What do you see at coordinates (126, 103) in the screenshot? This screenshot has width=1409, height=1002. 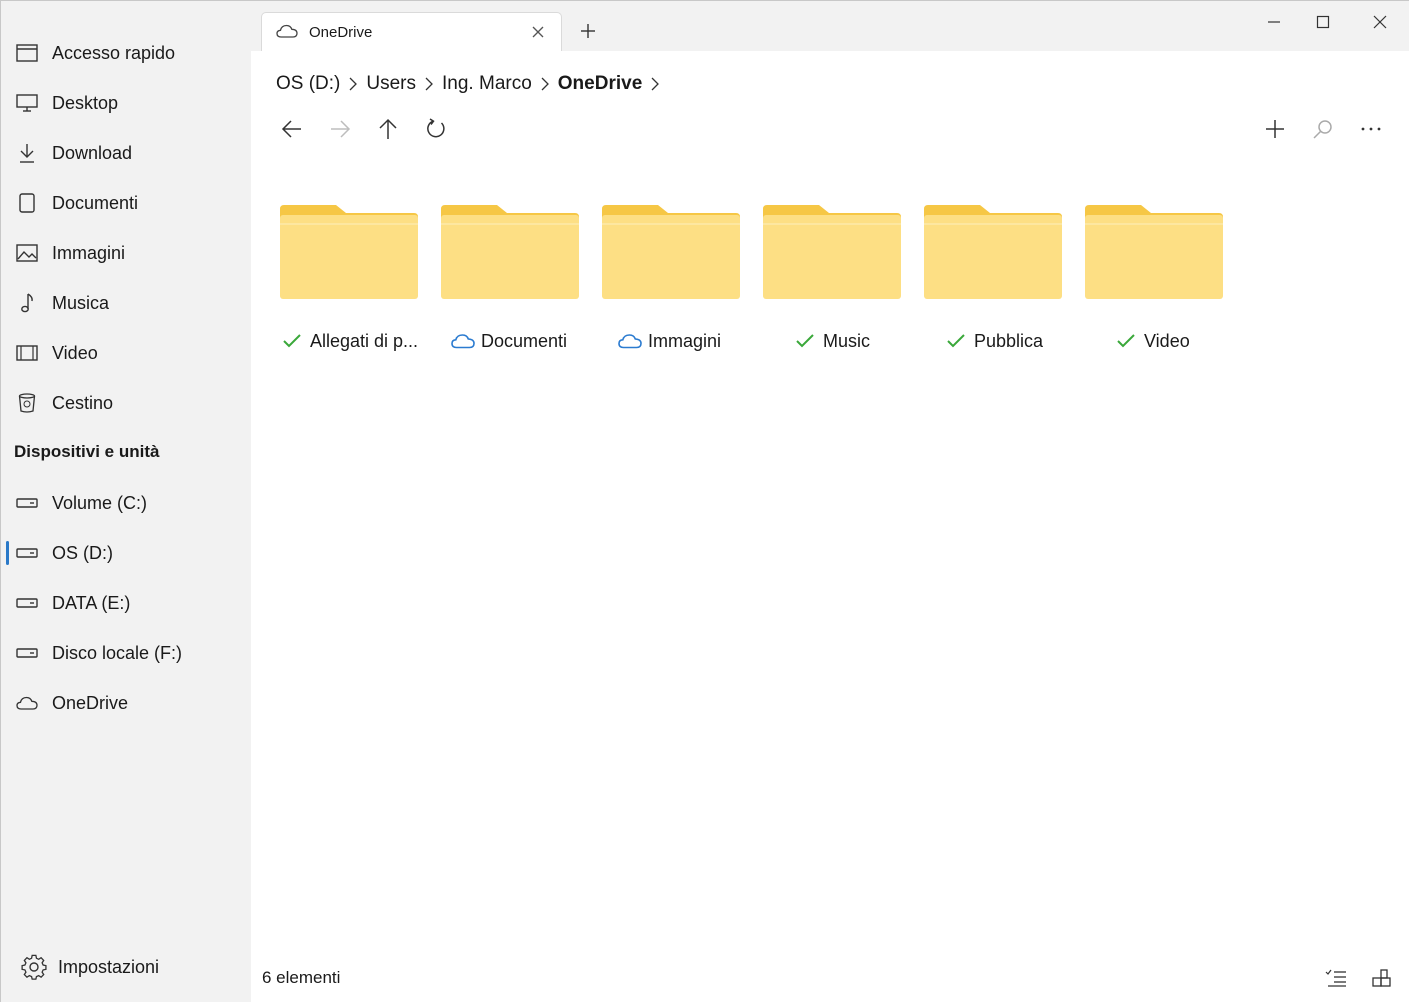 I see `sidebar-item-desktop: Desktop` at bounding box center [126, 103].